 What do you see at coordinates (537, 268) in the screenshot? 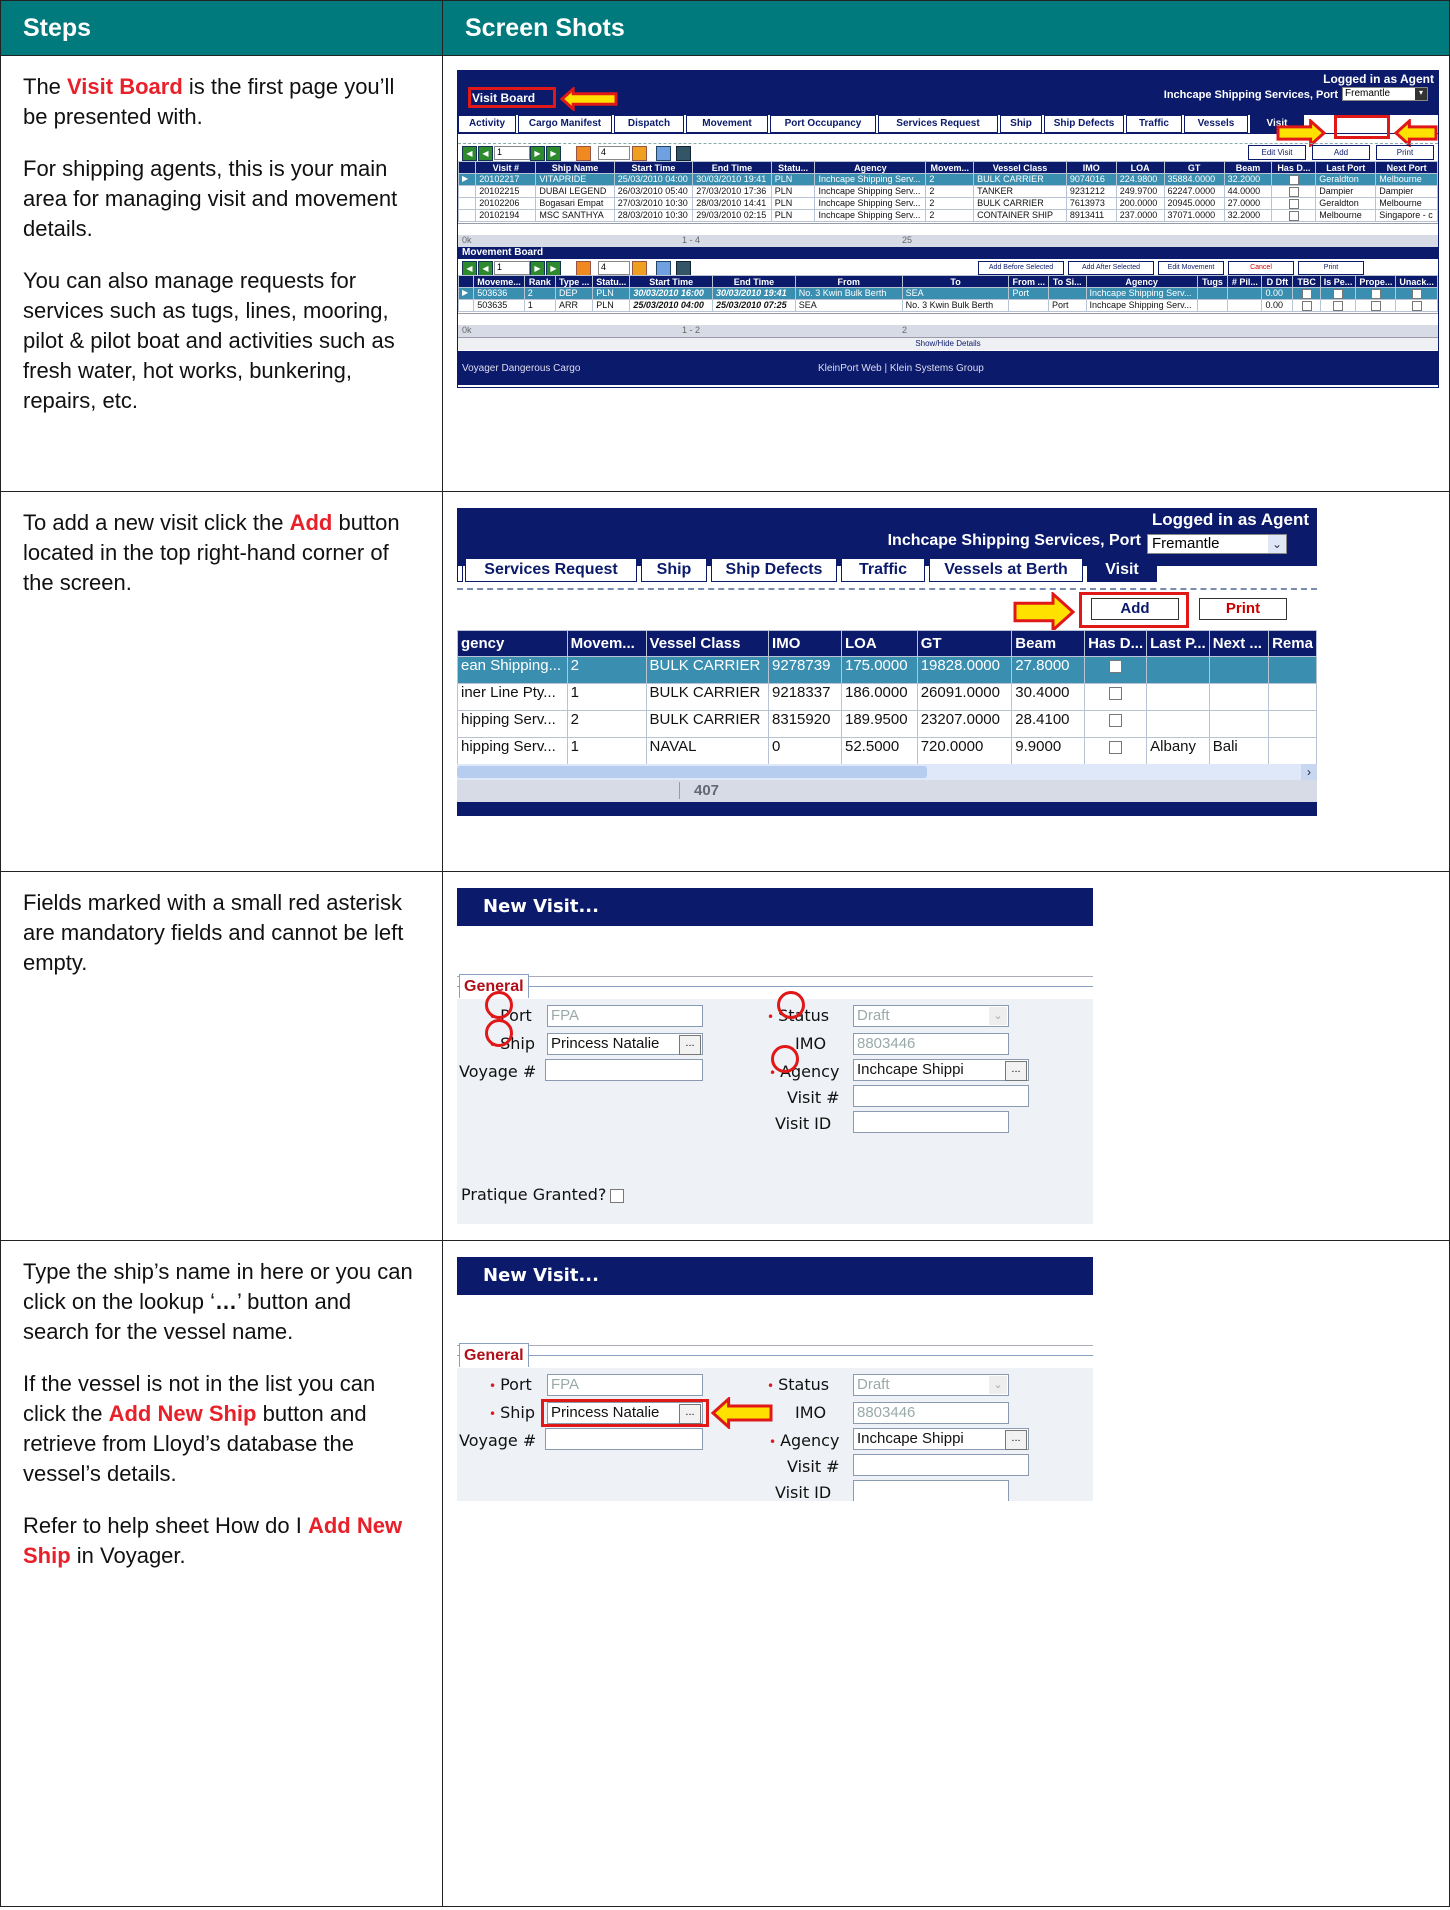
I see `next-page-icon: ▶` at bounding box center [537, 268].